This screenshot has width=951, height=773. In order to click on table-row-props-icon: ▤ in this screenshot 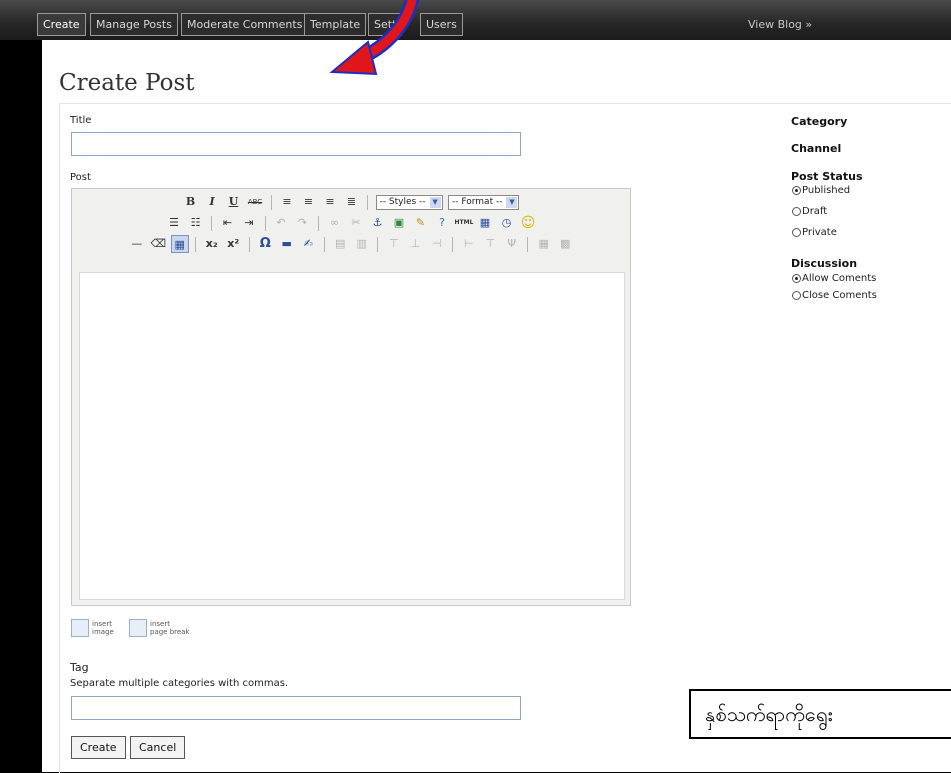, I will do `click(340, 244)`.